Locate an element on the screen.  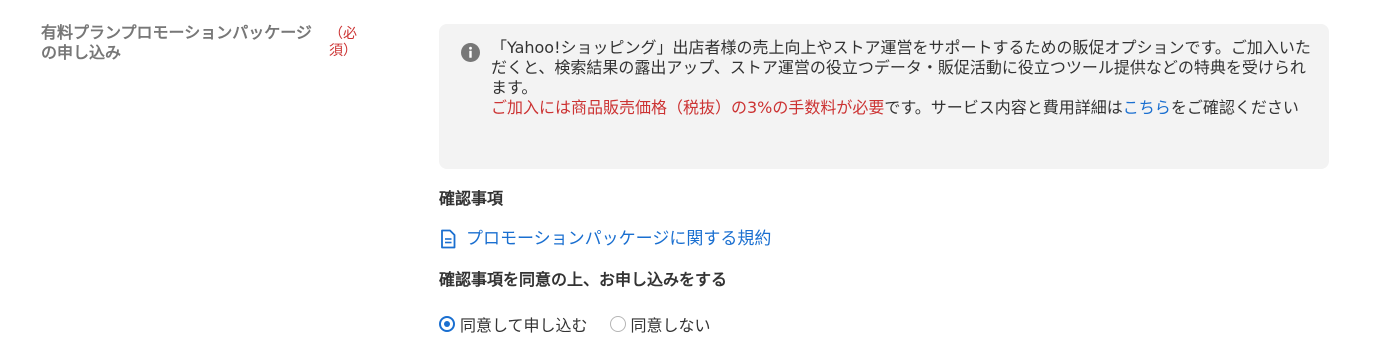
radio-agree: 同意して申し込む is located at coordinates (513, 324).